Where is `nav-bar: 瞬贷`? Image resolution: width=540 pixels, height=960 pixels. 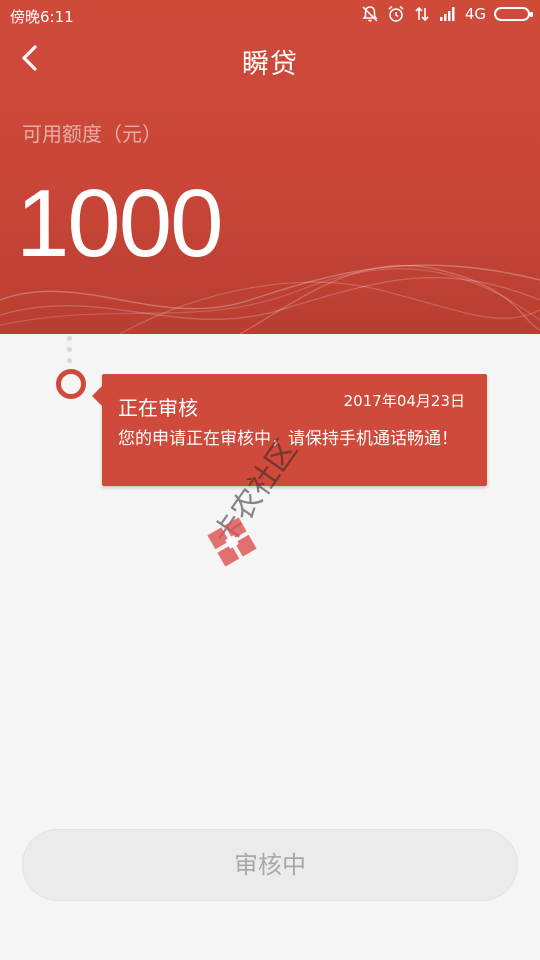 nav-bar: 瞬贷 is located at coordinates (270, 60).